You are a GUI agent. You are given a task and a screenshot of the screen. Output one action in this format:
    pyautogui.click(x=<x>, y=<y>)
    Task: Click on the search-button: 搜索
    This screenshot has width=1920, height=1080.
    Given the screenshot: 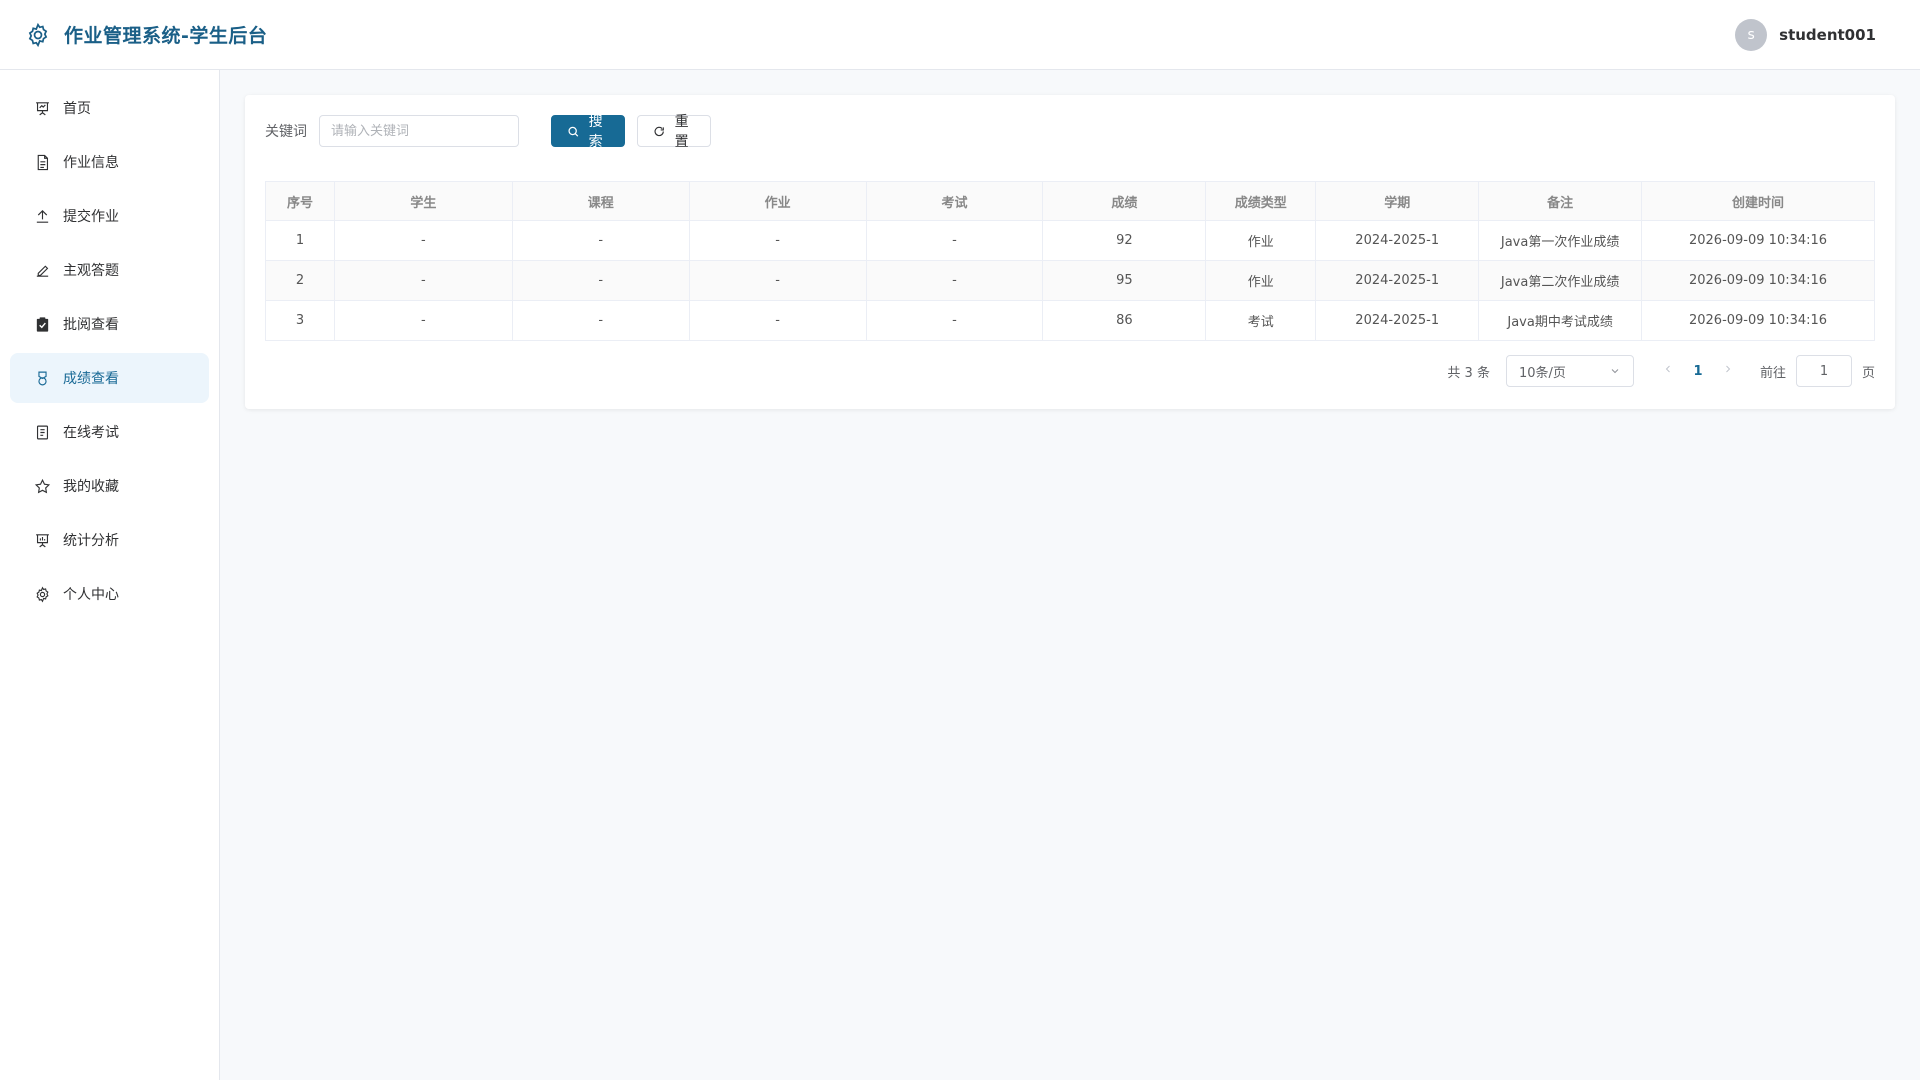 What is the action you would take?
    pyautogui.click(x=588, y=132)
    